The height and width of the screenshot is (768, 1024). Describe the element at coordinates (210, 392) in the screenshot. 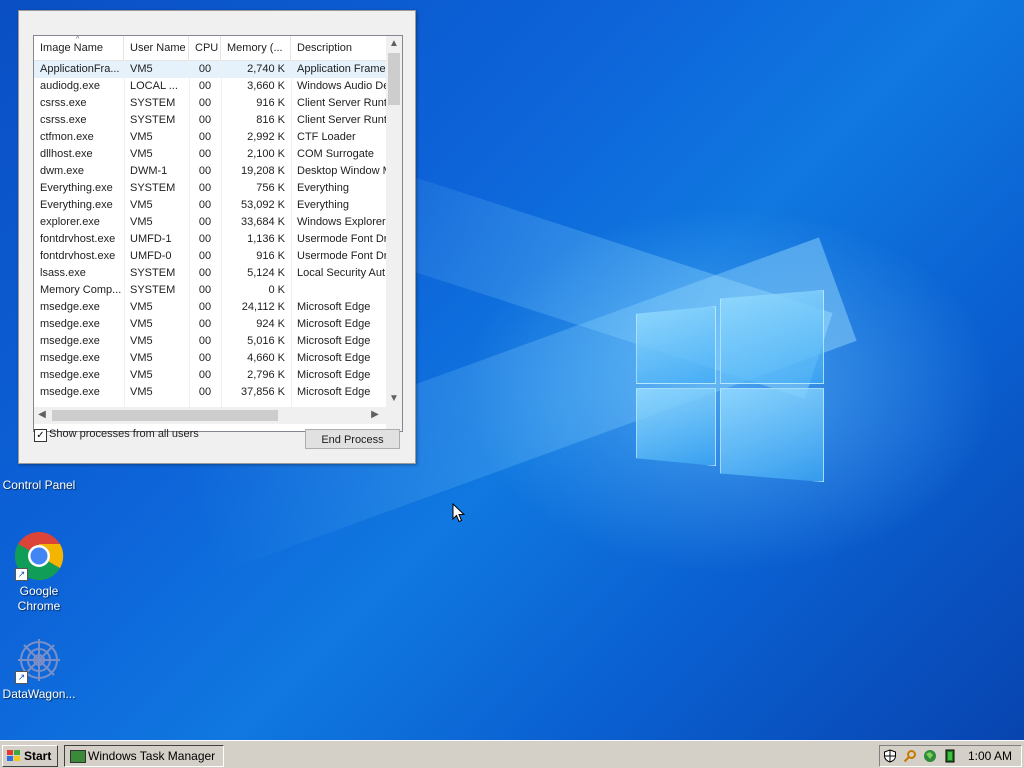

I see `table-row: msedge.exe VM5 00 37,856 K Microsoft Edge` at that location.